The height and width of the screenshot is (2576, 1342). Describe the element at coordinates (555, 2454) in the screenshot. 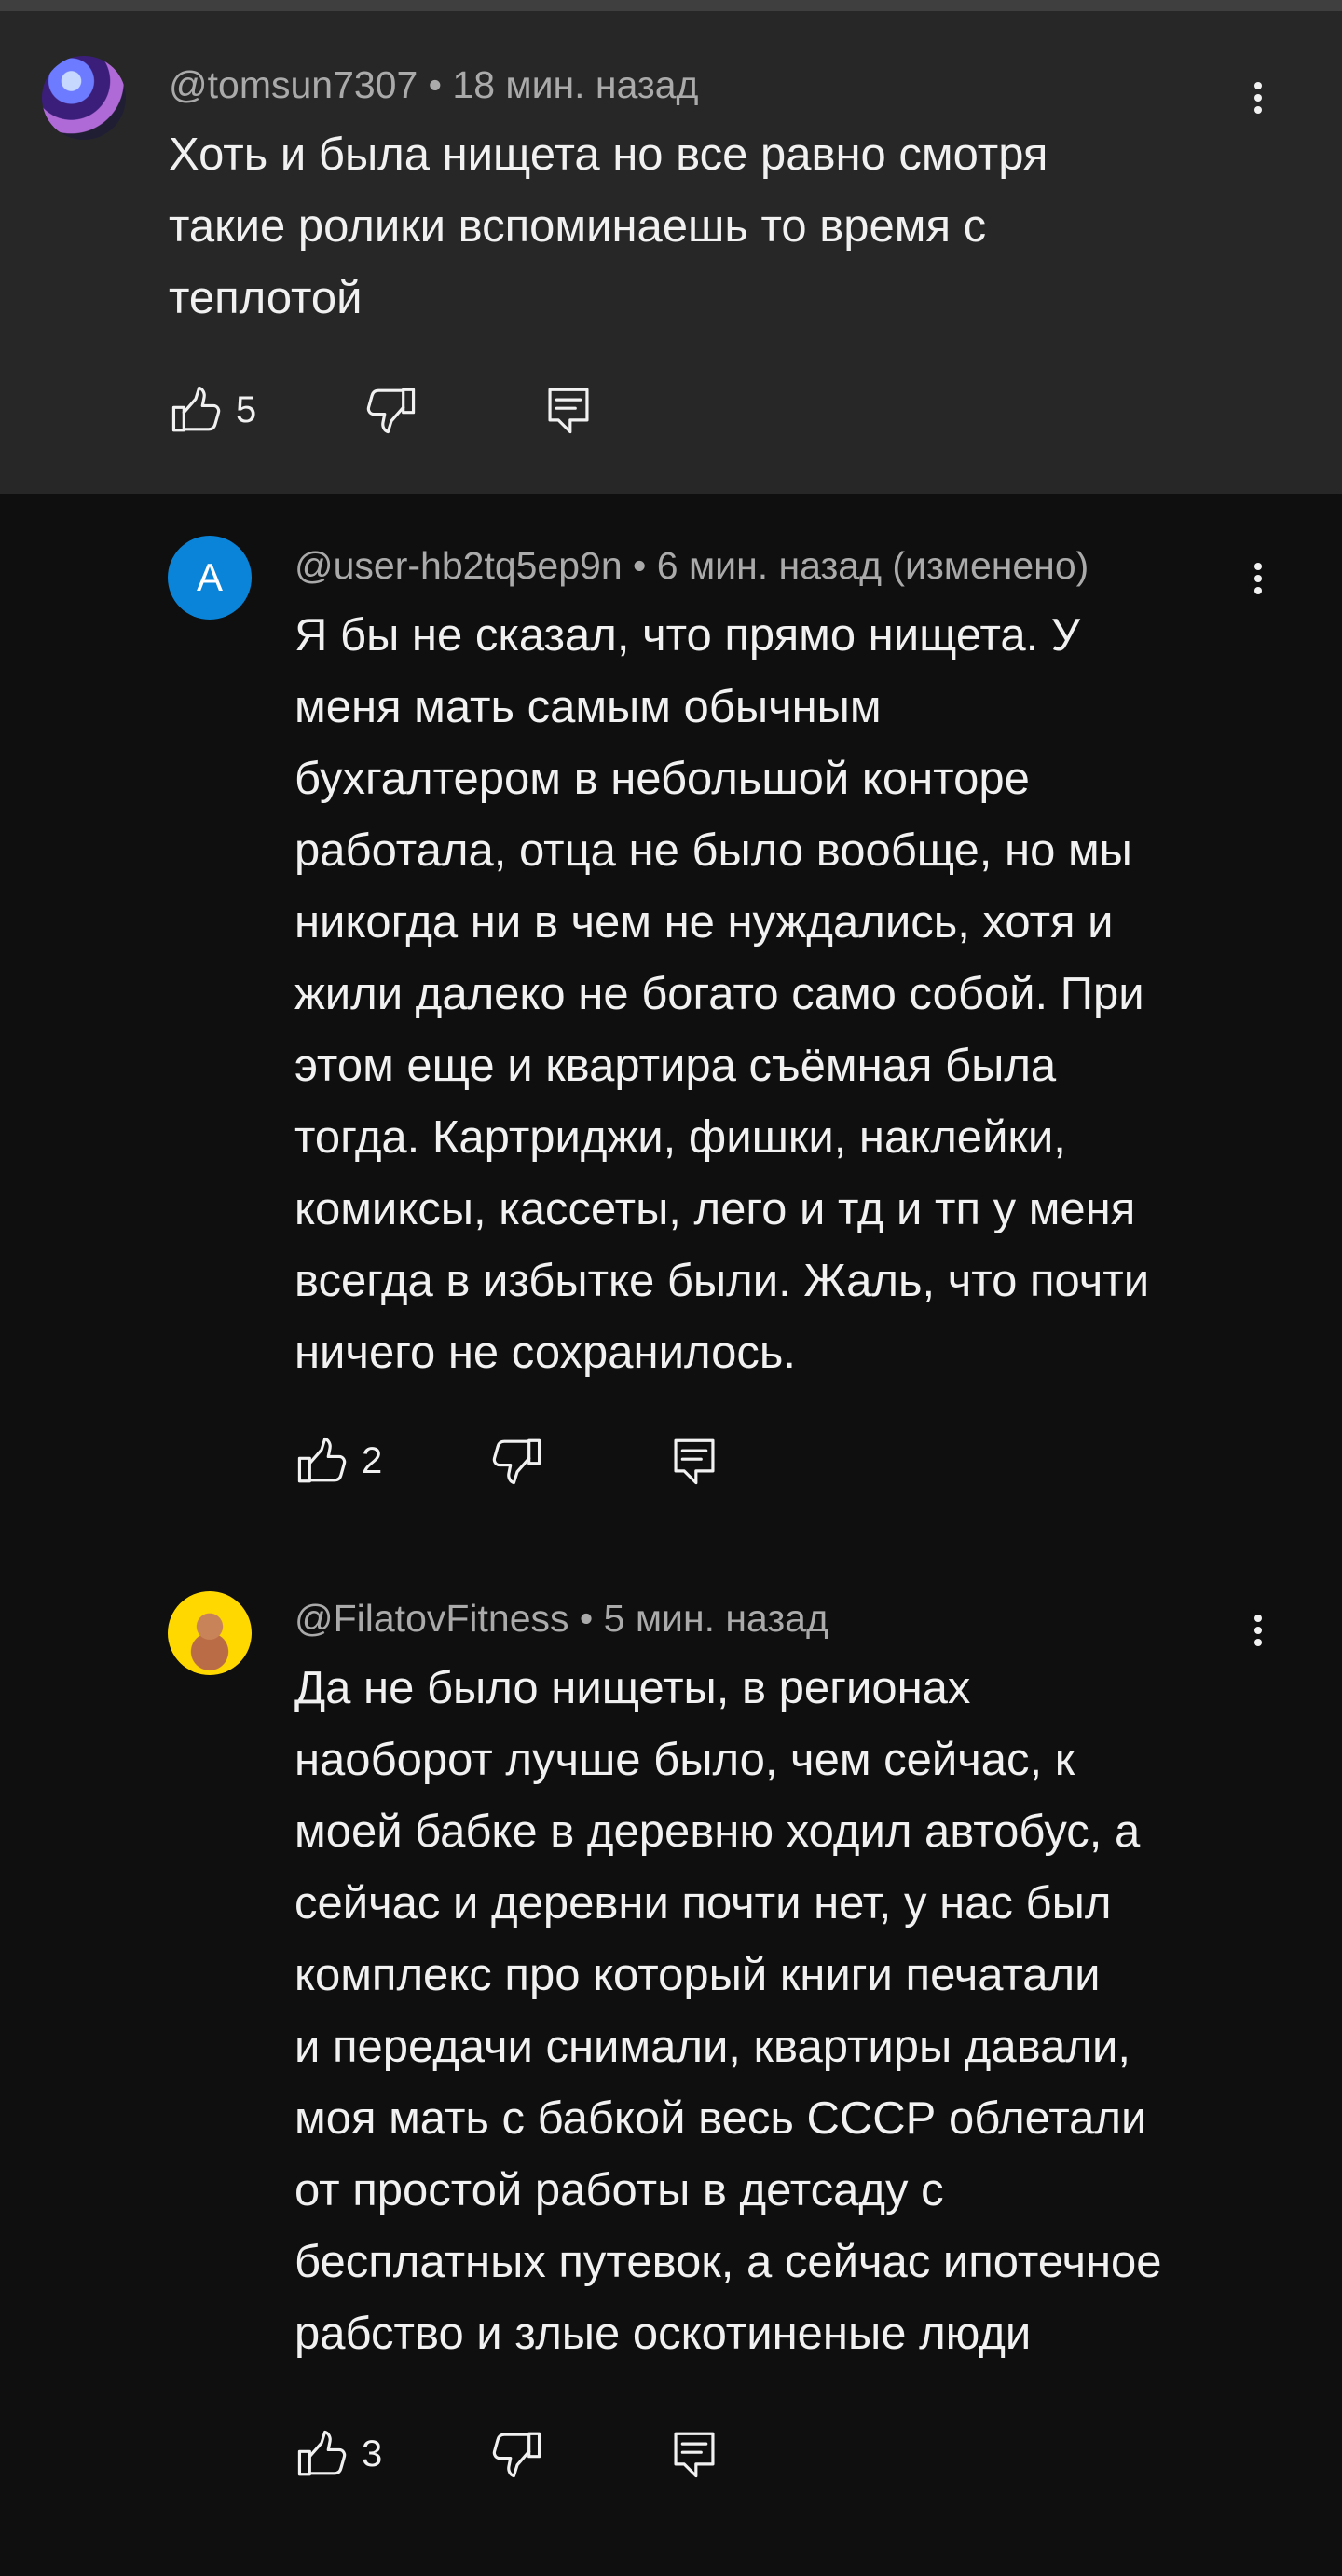

I see `comment-actions: 3` at that location.